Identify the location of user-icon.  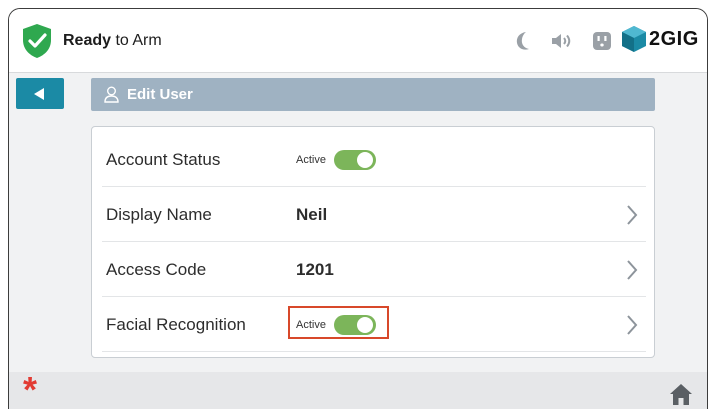
(111, 94).